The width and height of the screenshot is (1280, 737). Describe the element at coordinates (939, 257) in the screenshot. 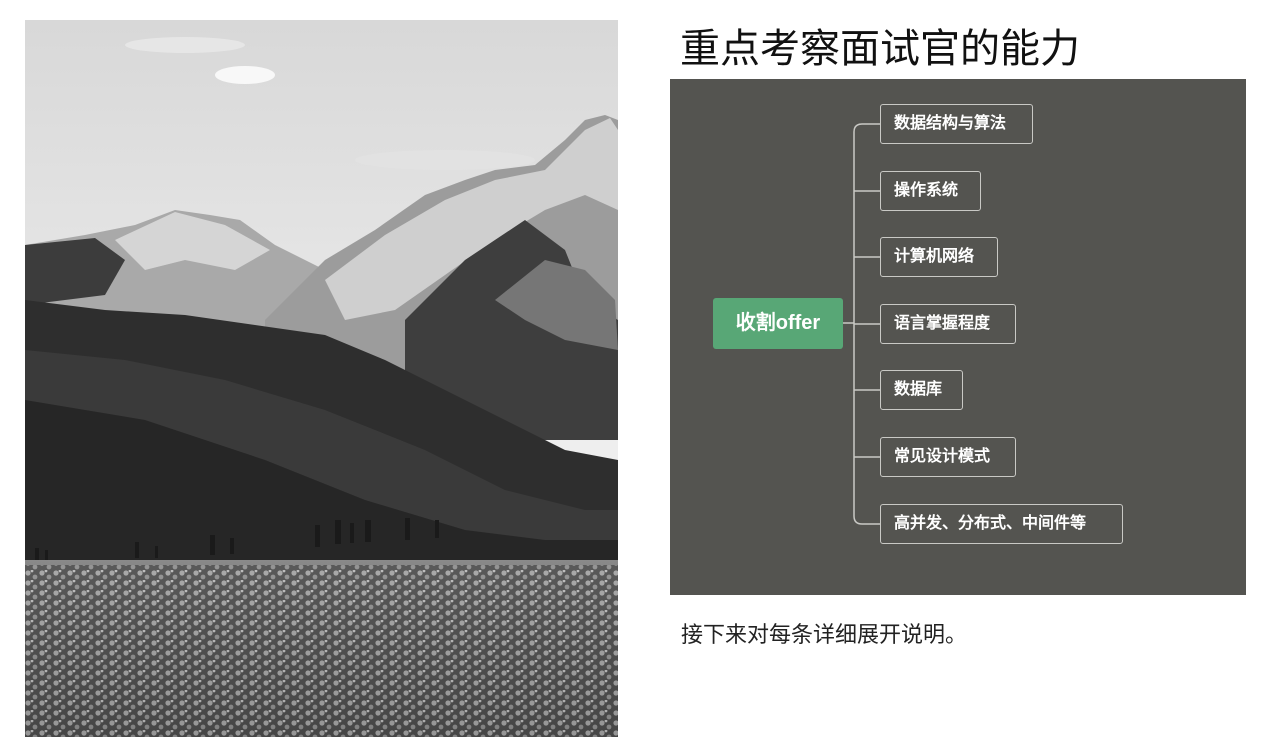

I see `branch-computer-networks: 计算机网络` at that location.